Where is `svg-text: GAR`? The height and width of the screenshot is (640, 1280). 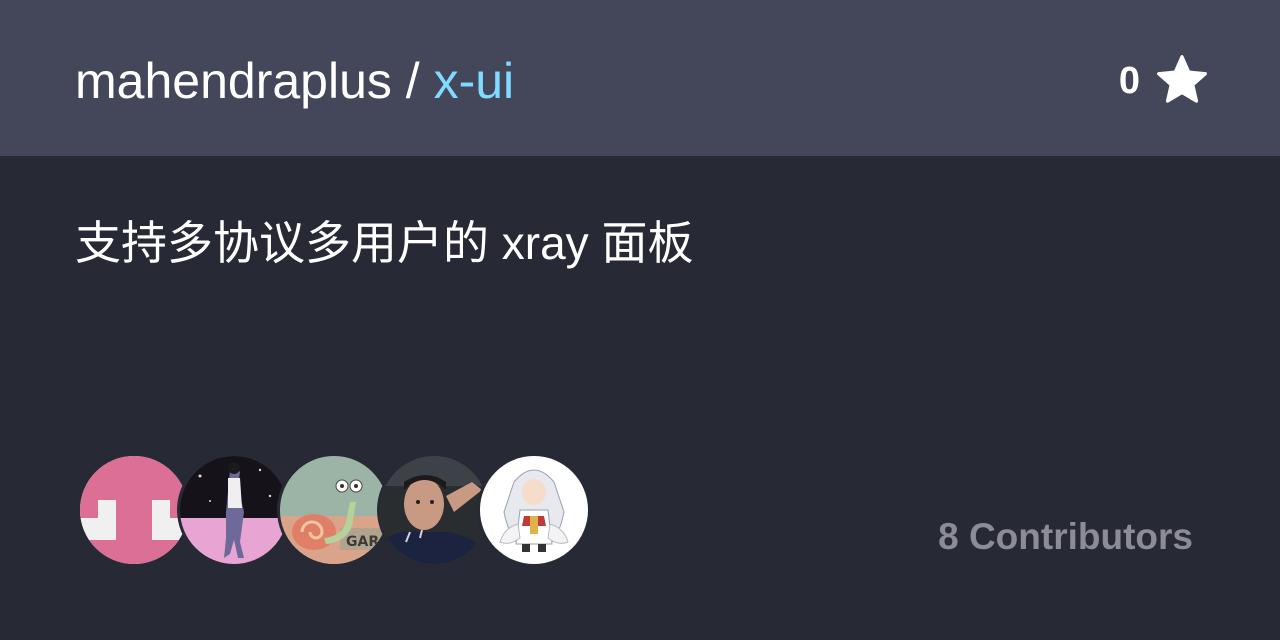 svg-text: GAR is located at coordinates (362, 542).